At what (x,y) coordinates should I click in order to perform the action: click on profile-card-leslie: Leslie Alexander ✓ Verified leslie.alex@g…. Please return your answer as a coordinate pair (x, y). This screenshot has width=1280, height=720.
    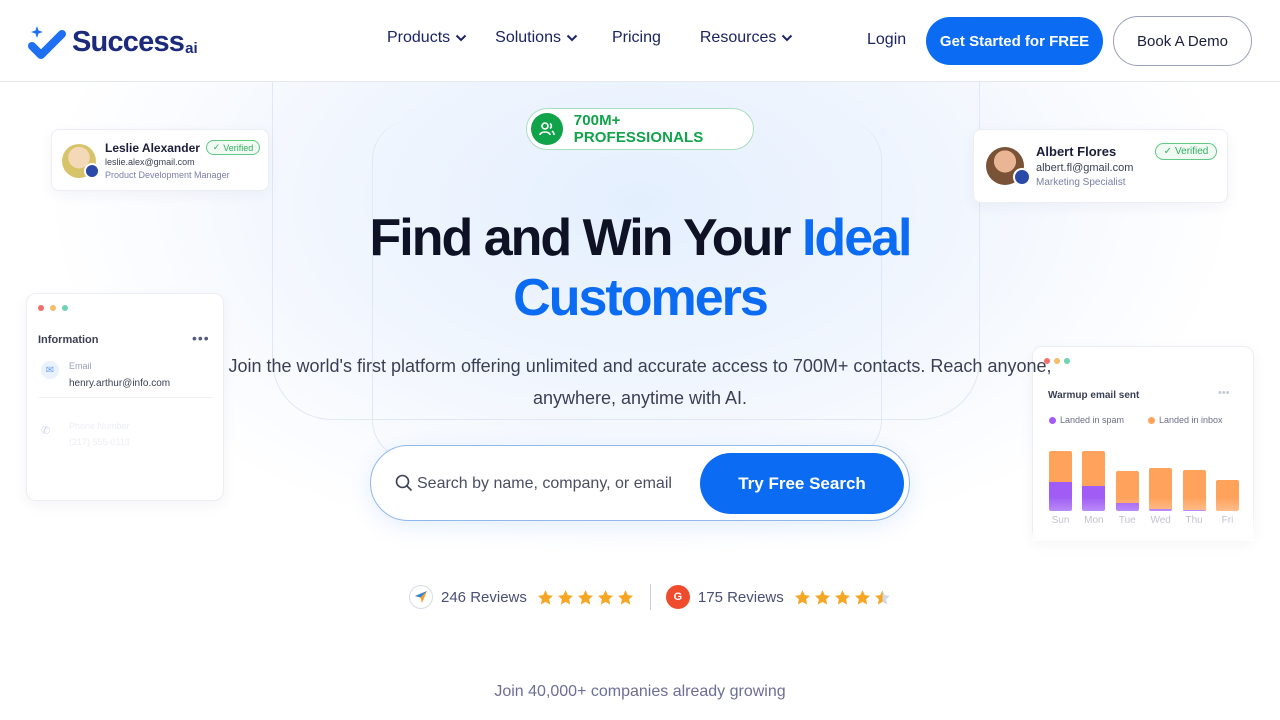
    Looking at the image, I should click on (160, 160).